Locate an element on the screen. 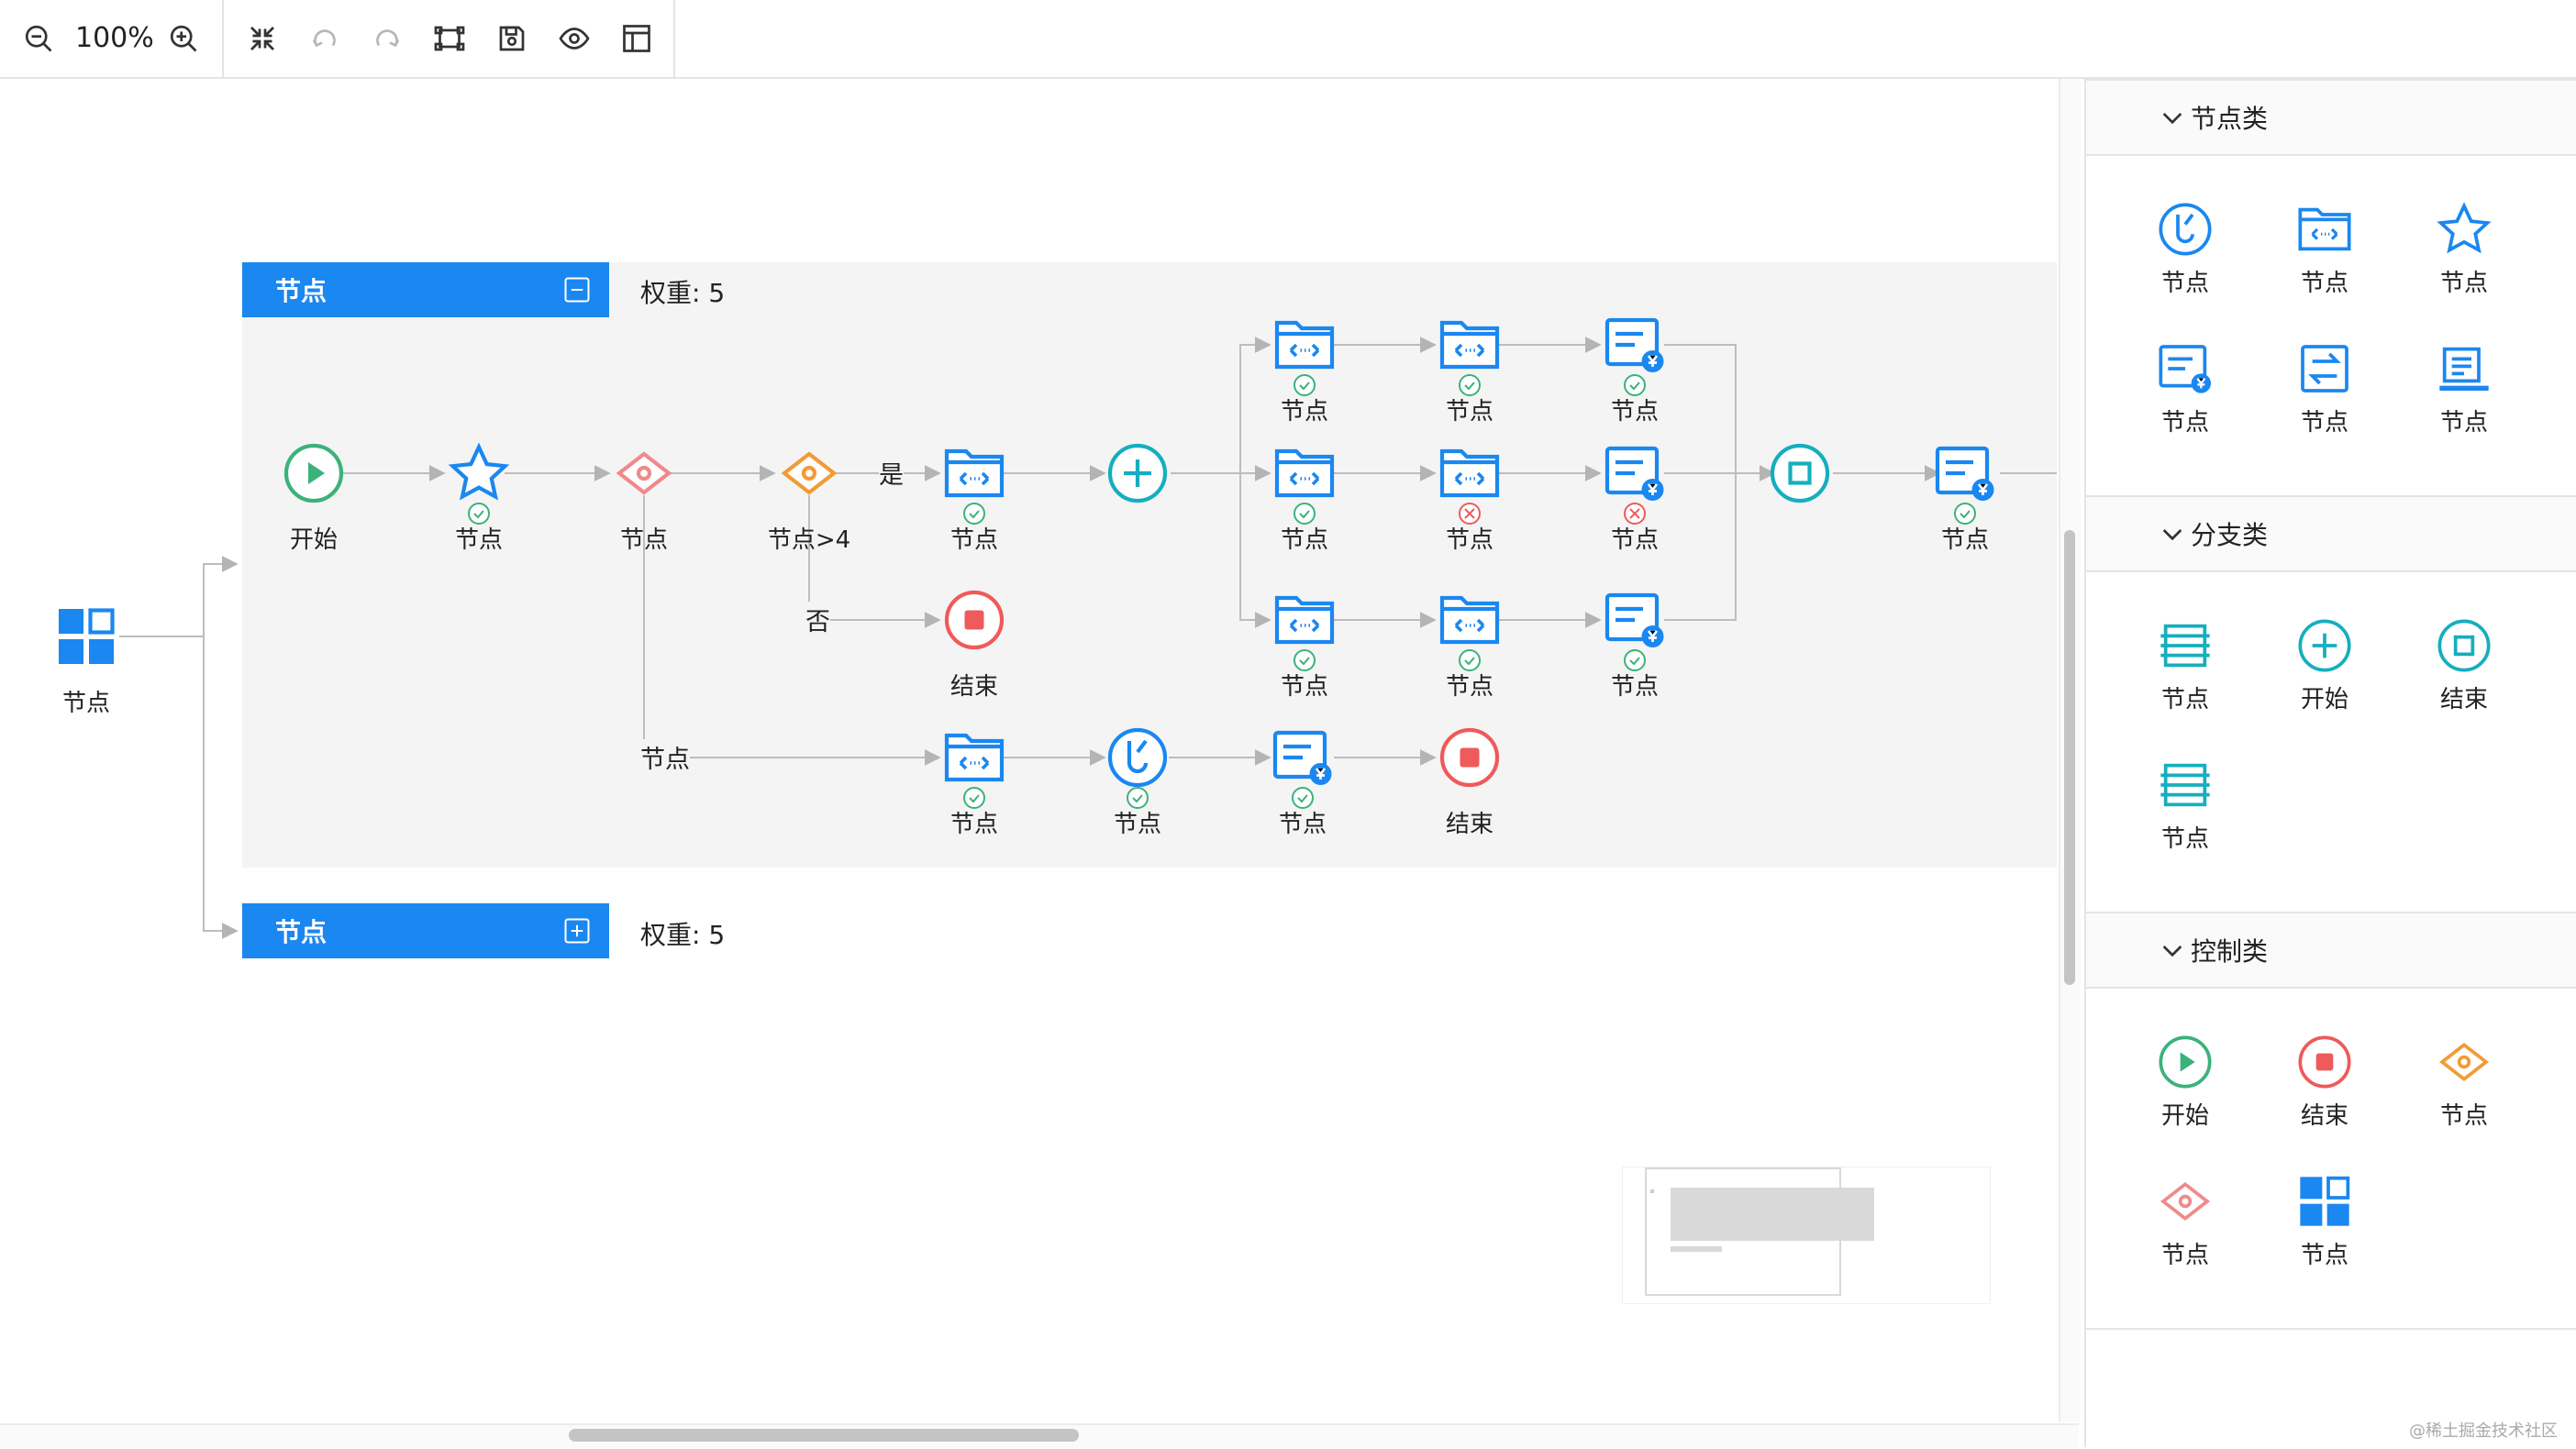  horizontal-scroll-thumb is located at coordinates (824, 1436).